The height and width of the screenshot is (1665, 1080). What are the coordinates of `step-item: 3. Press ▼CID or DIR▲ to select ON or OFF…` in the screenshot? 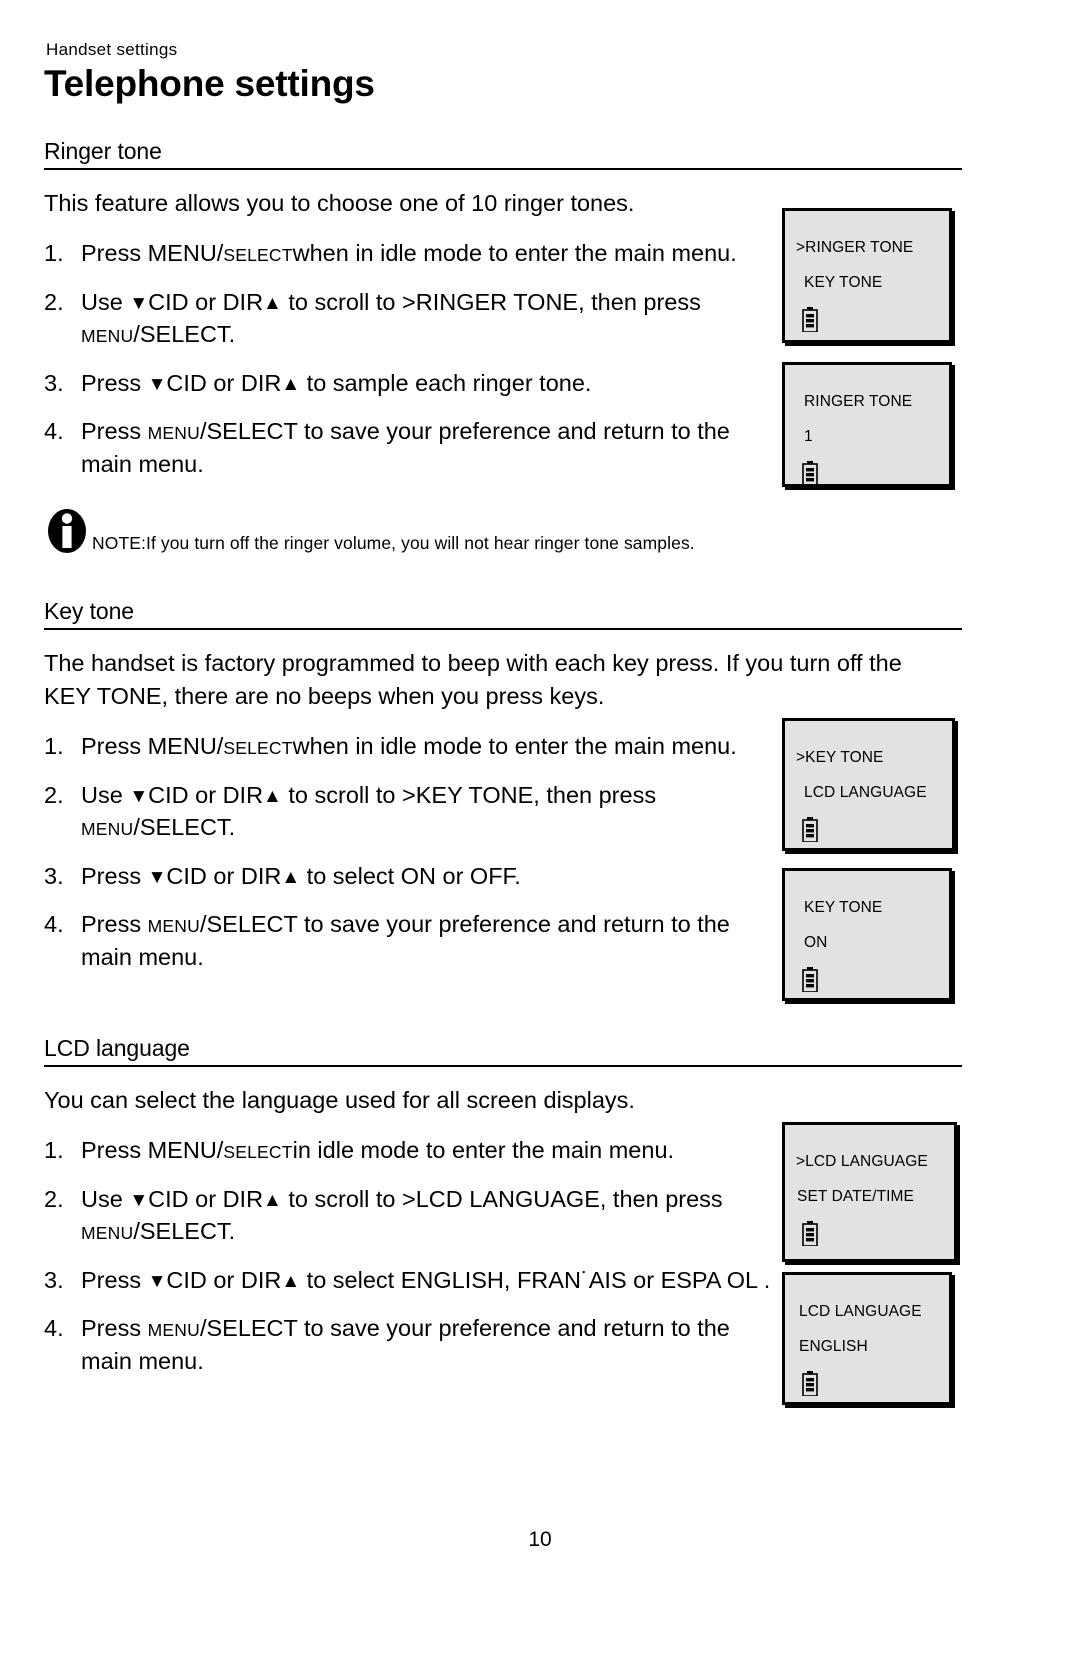 It's located at (412, 877).